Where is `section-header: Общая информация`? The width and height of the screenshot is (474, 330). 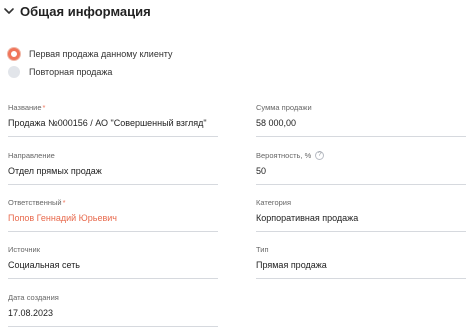
section-header: Общая информация is located at coordinates (76, 11).